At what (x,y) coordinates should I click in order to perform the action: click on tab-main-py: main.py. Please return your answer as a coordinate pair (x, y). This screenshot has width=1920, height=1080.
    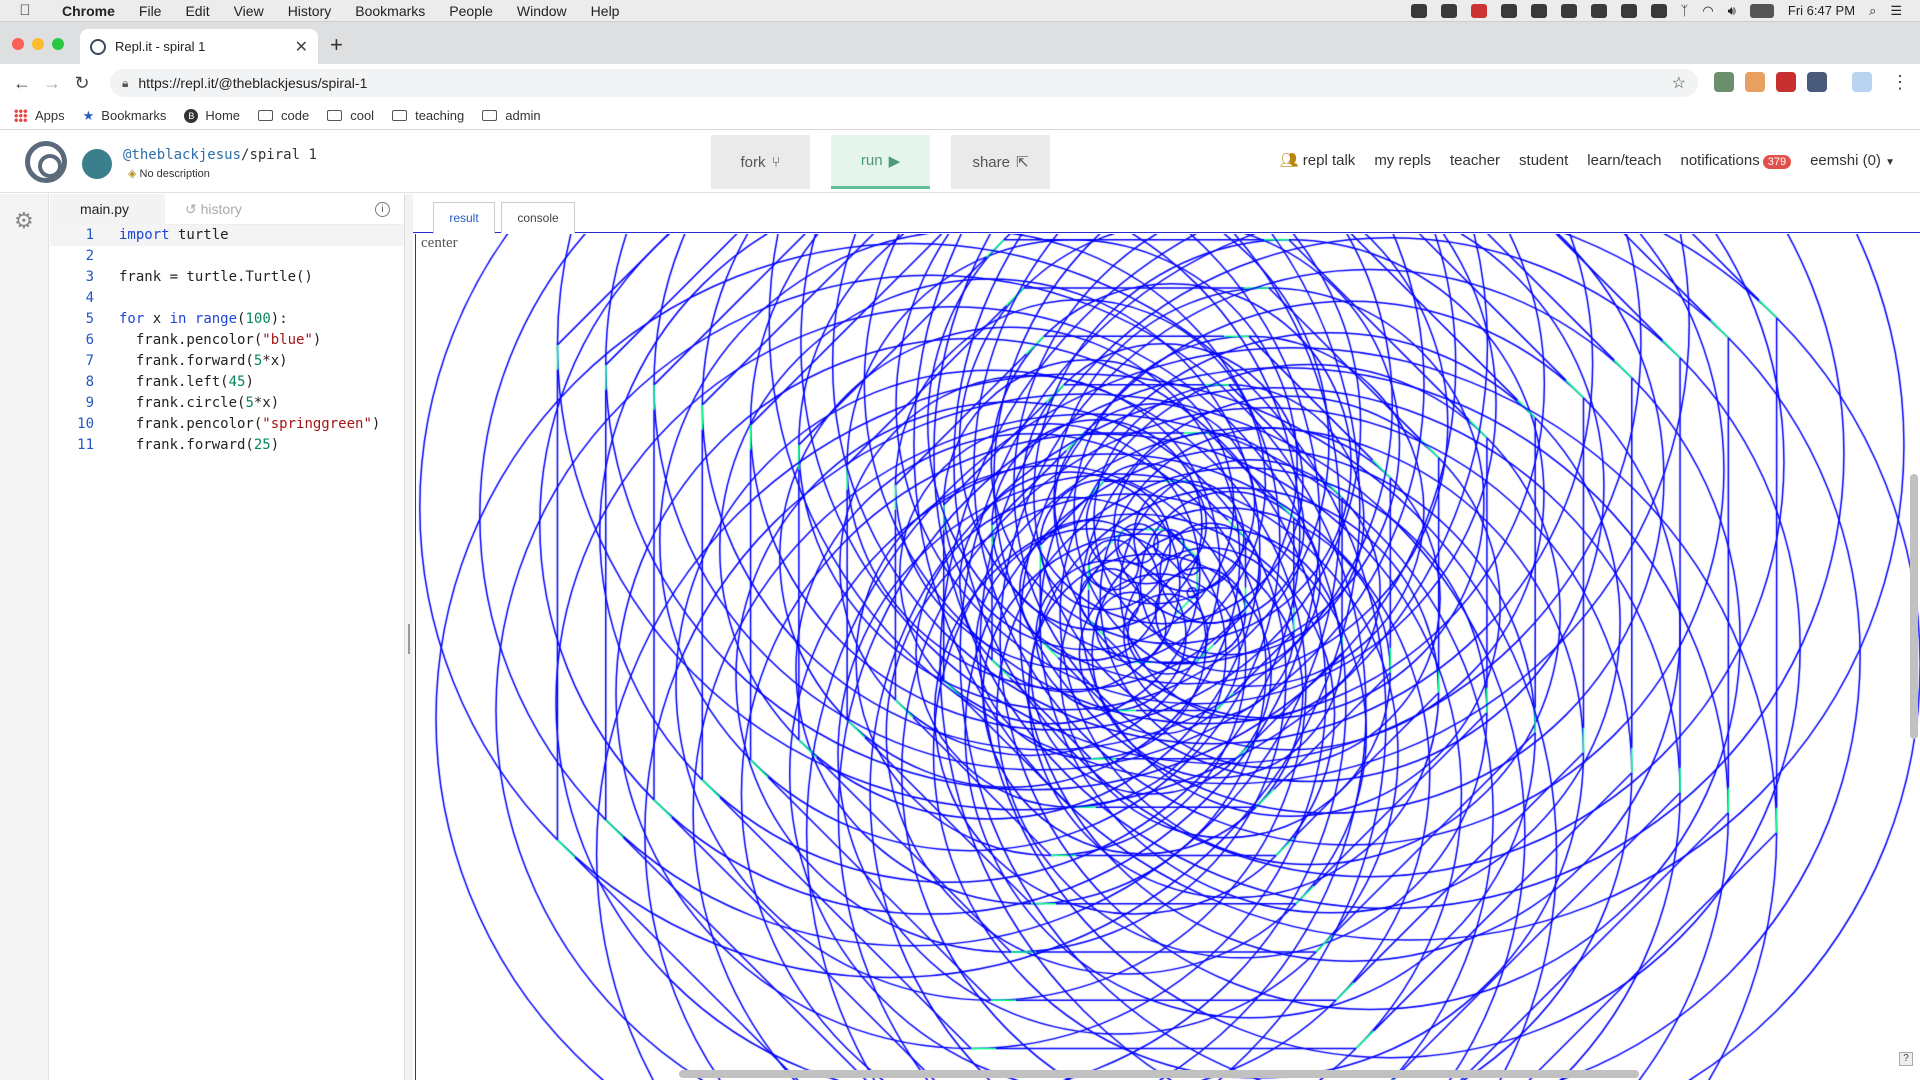
    Looking at the image, I should click on (107, 209).